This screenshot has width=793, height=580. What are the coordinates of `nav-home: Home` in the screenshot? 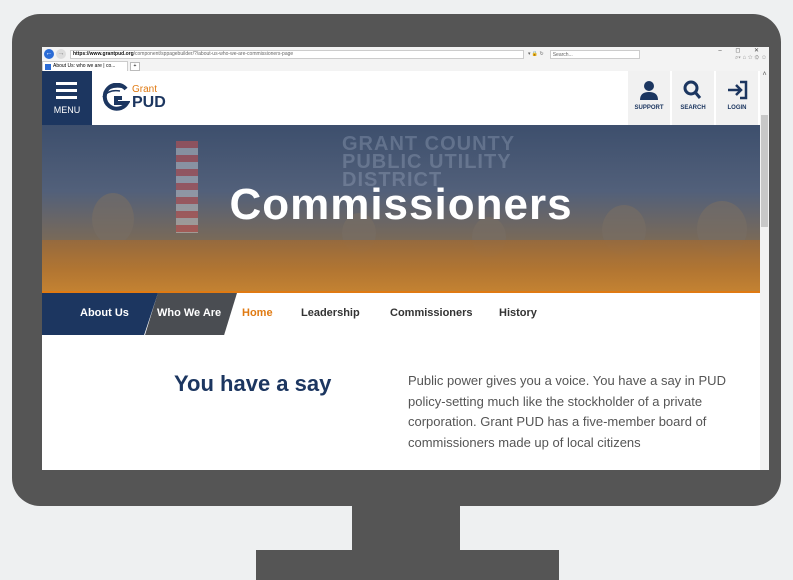 It's located at (257, 313).